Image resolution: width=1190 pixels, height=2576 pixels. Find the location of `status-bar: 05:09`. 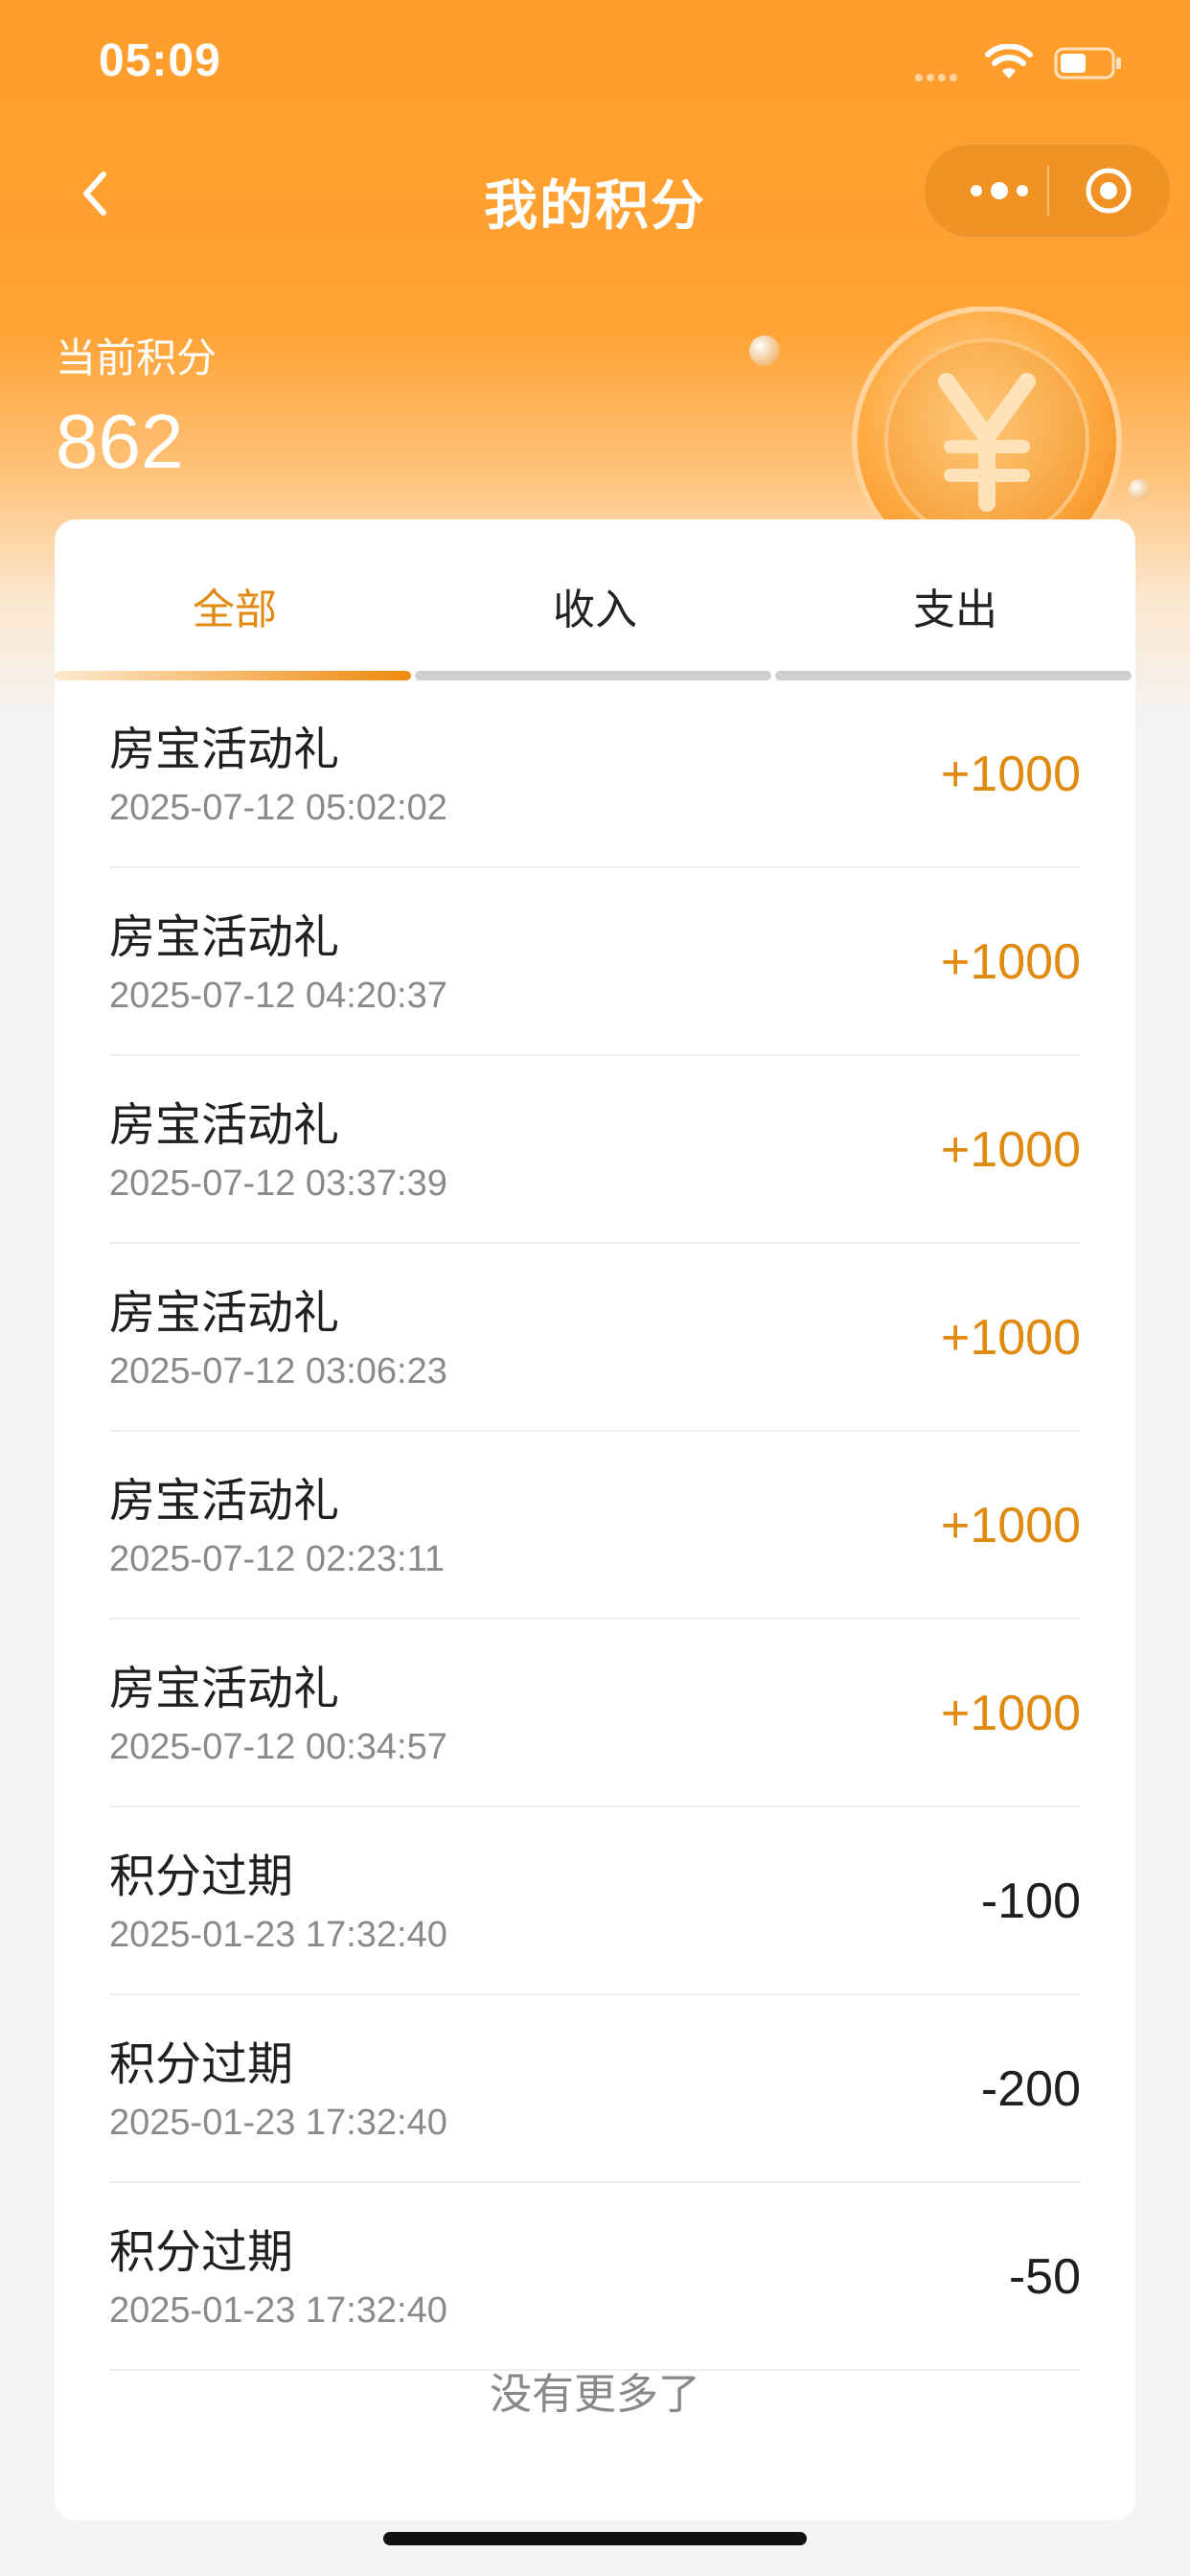

status-bar: 05:09 is located at coordinates (595, 63).